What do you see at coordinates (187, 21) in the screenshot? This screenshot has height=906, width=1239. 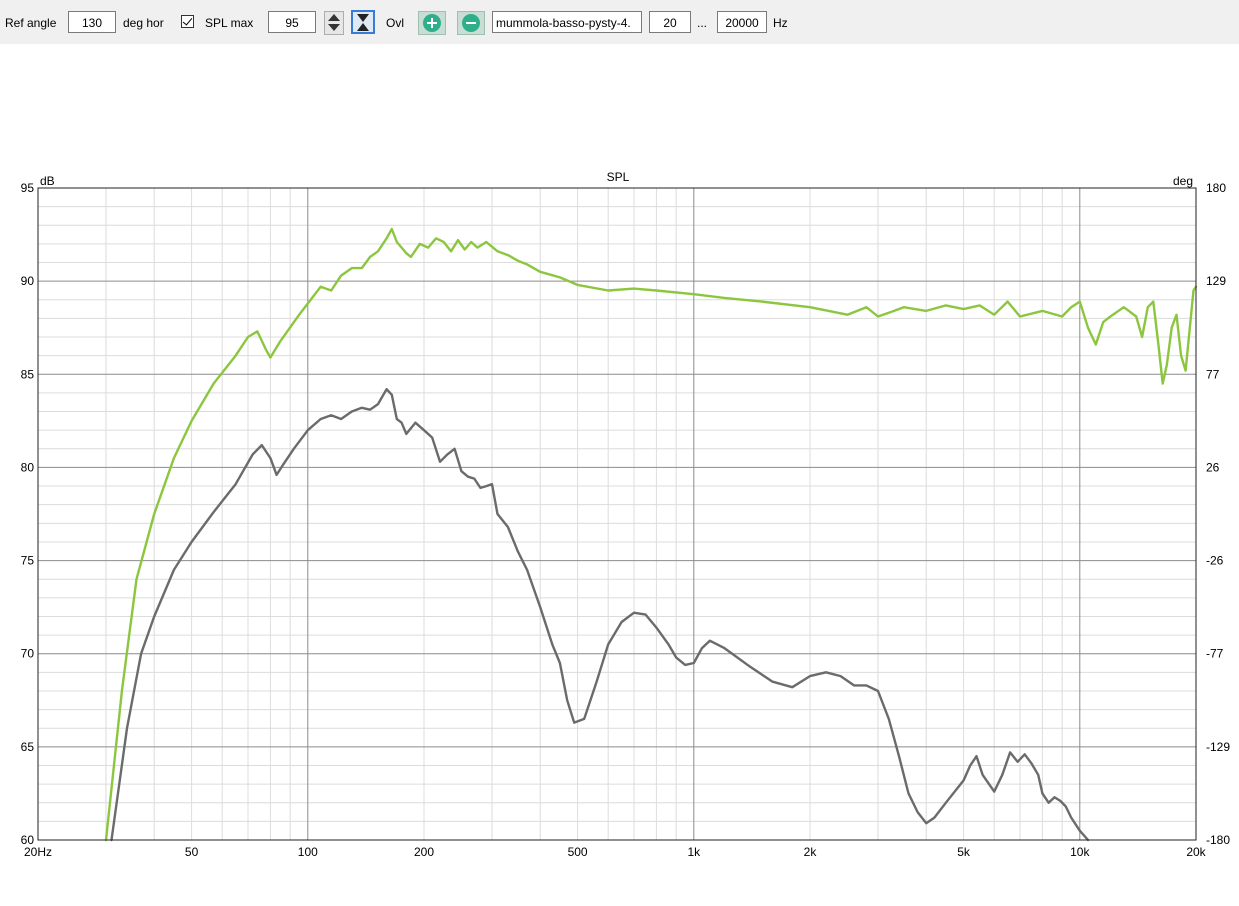 I see `spl-max-checkbox` at bounding box center [187, 21].